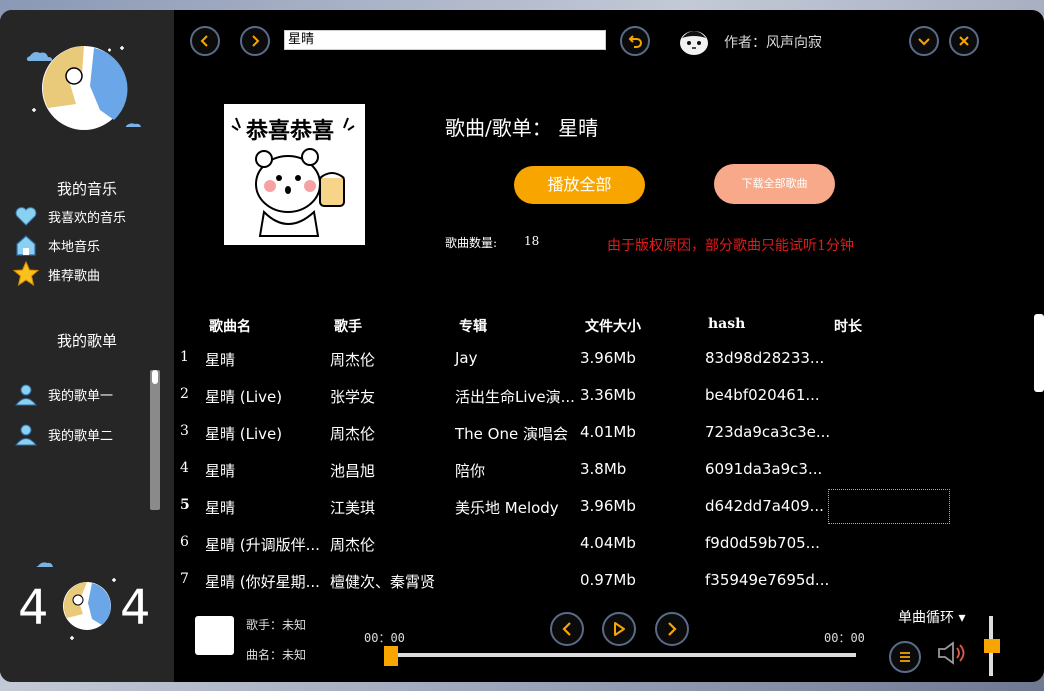 The height and width of the screenshot is (691, 1044). Describe the element at coordinates (353, 471) in the screenshot. I see `cell-singer: 池昌旭` at that location.